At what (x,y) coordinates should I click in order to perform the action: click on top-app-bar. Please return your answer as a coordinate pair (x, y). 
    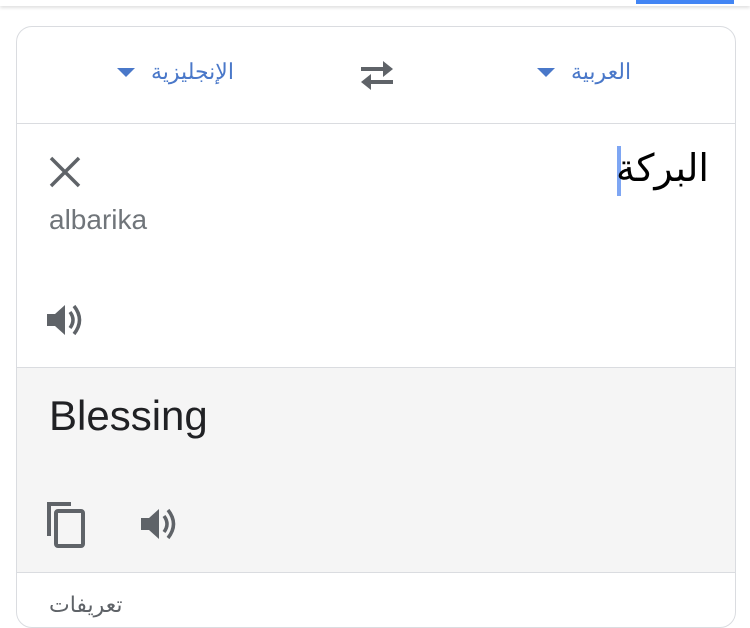
    Looking at the image, I should click on (375, 3).